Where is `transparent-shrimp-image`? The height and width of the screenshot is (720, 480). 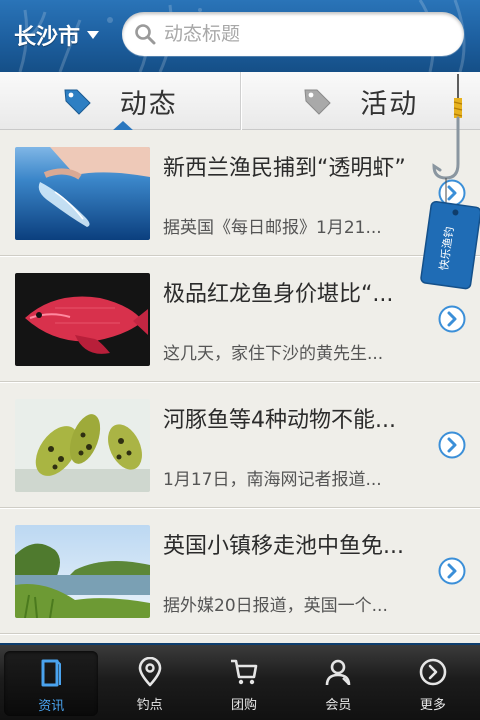 transparent-shrimp-image is located at coordinates (82, 193).